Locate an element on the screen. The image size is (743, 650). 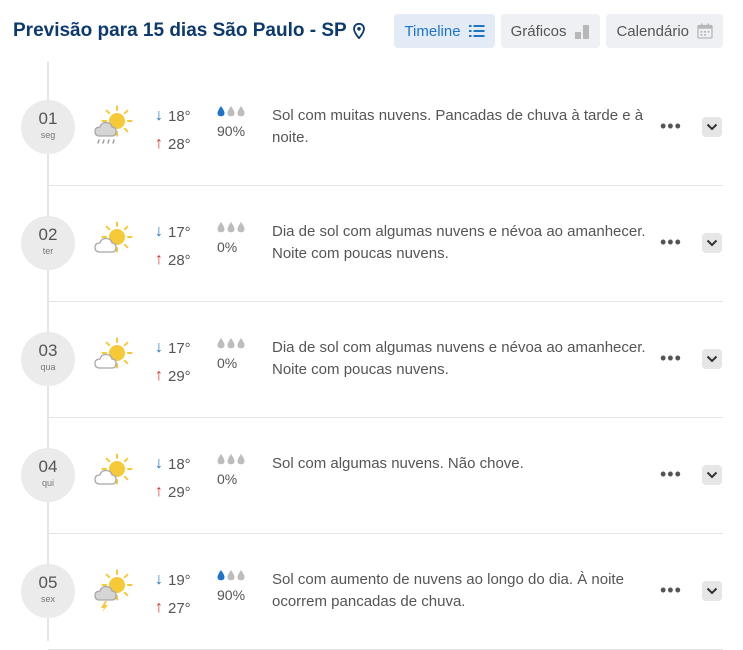
temp-max: ↑ 29° is located at coordinates (173, 492).